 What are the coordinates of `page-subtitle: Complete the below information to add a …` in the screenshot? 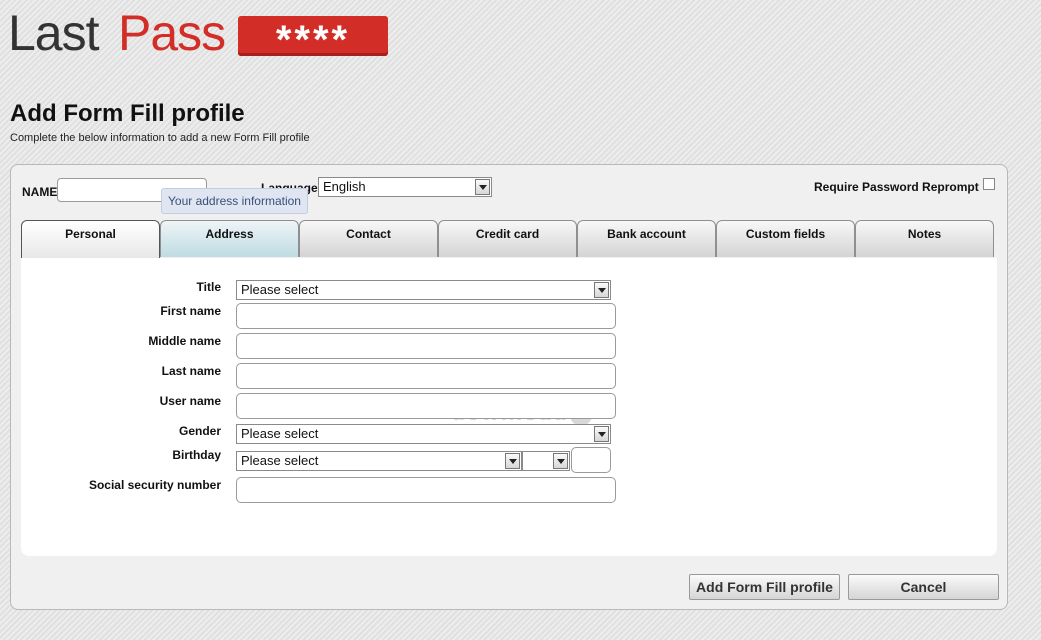 It's located at (160, 138).